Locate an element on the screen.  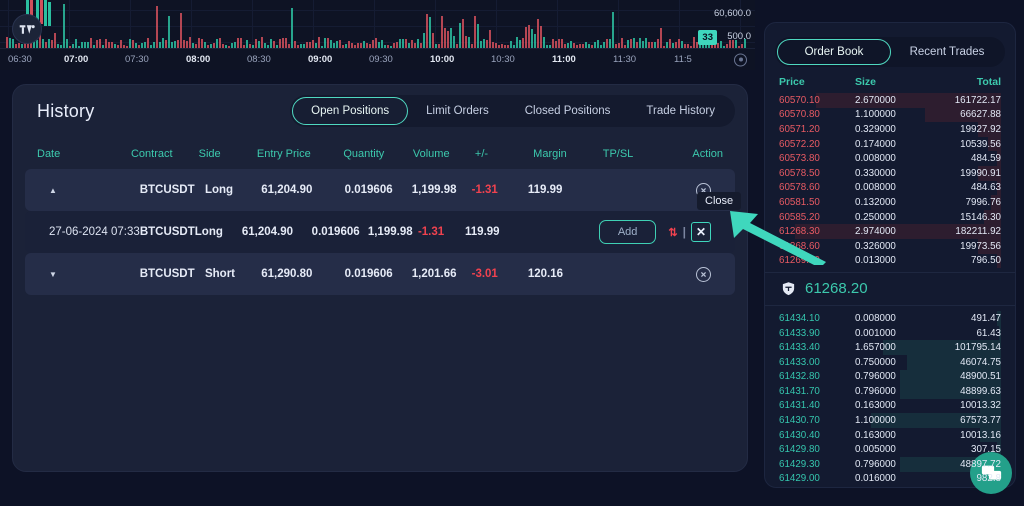
tab-closed-positions: Closed Positions is located at coordinates (568, 111).